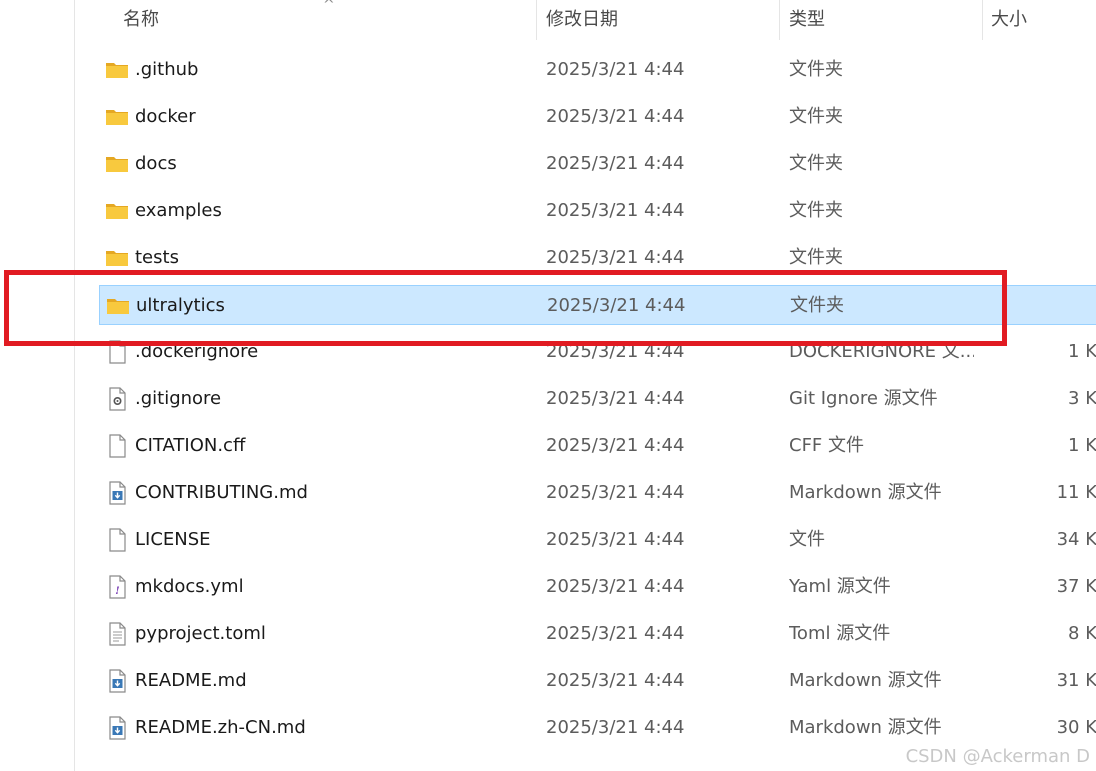  Describe the element at coordinates (1076, 539) in the screenshot. I see `file-size: 34 K` at that location.